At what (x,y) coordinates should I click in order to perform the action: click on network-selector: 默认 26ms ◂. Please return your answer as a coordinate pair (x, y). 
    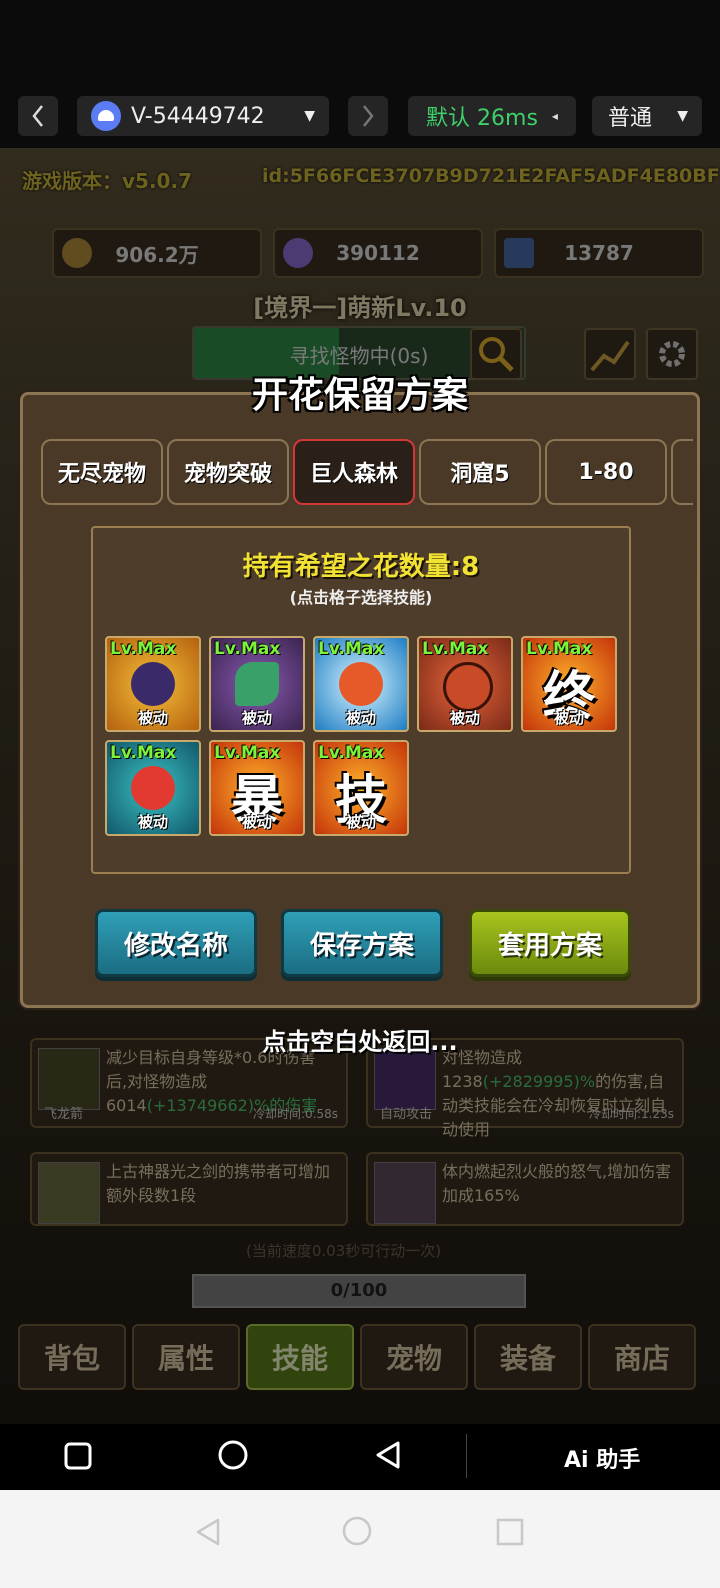
    Looking at the image, I should click on (492, 116).